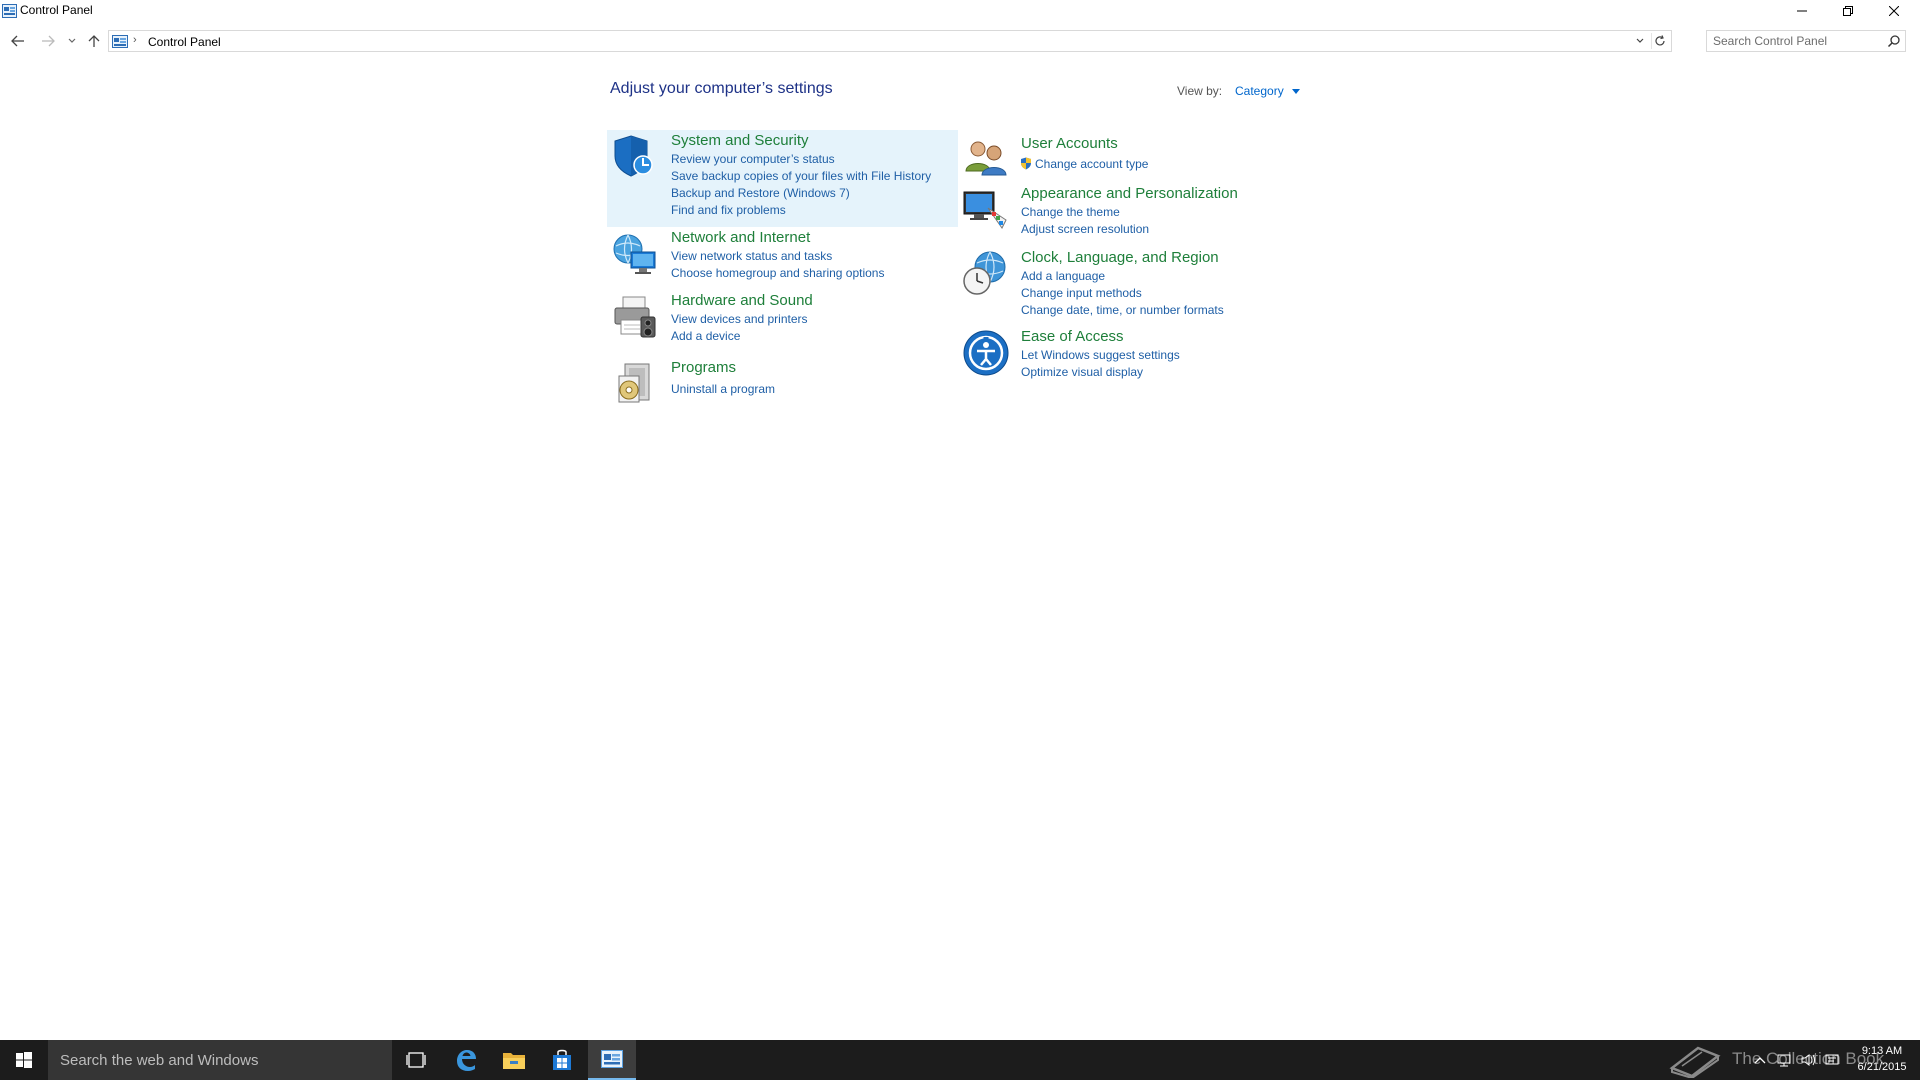 The height and width of the screenshot is (1080, 1920). What do you see at coordinates (986, 158) in the screenshot?
I see `users-icon` at bounding box center [986, 158].